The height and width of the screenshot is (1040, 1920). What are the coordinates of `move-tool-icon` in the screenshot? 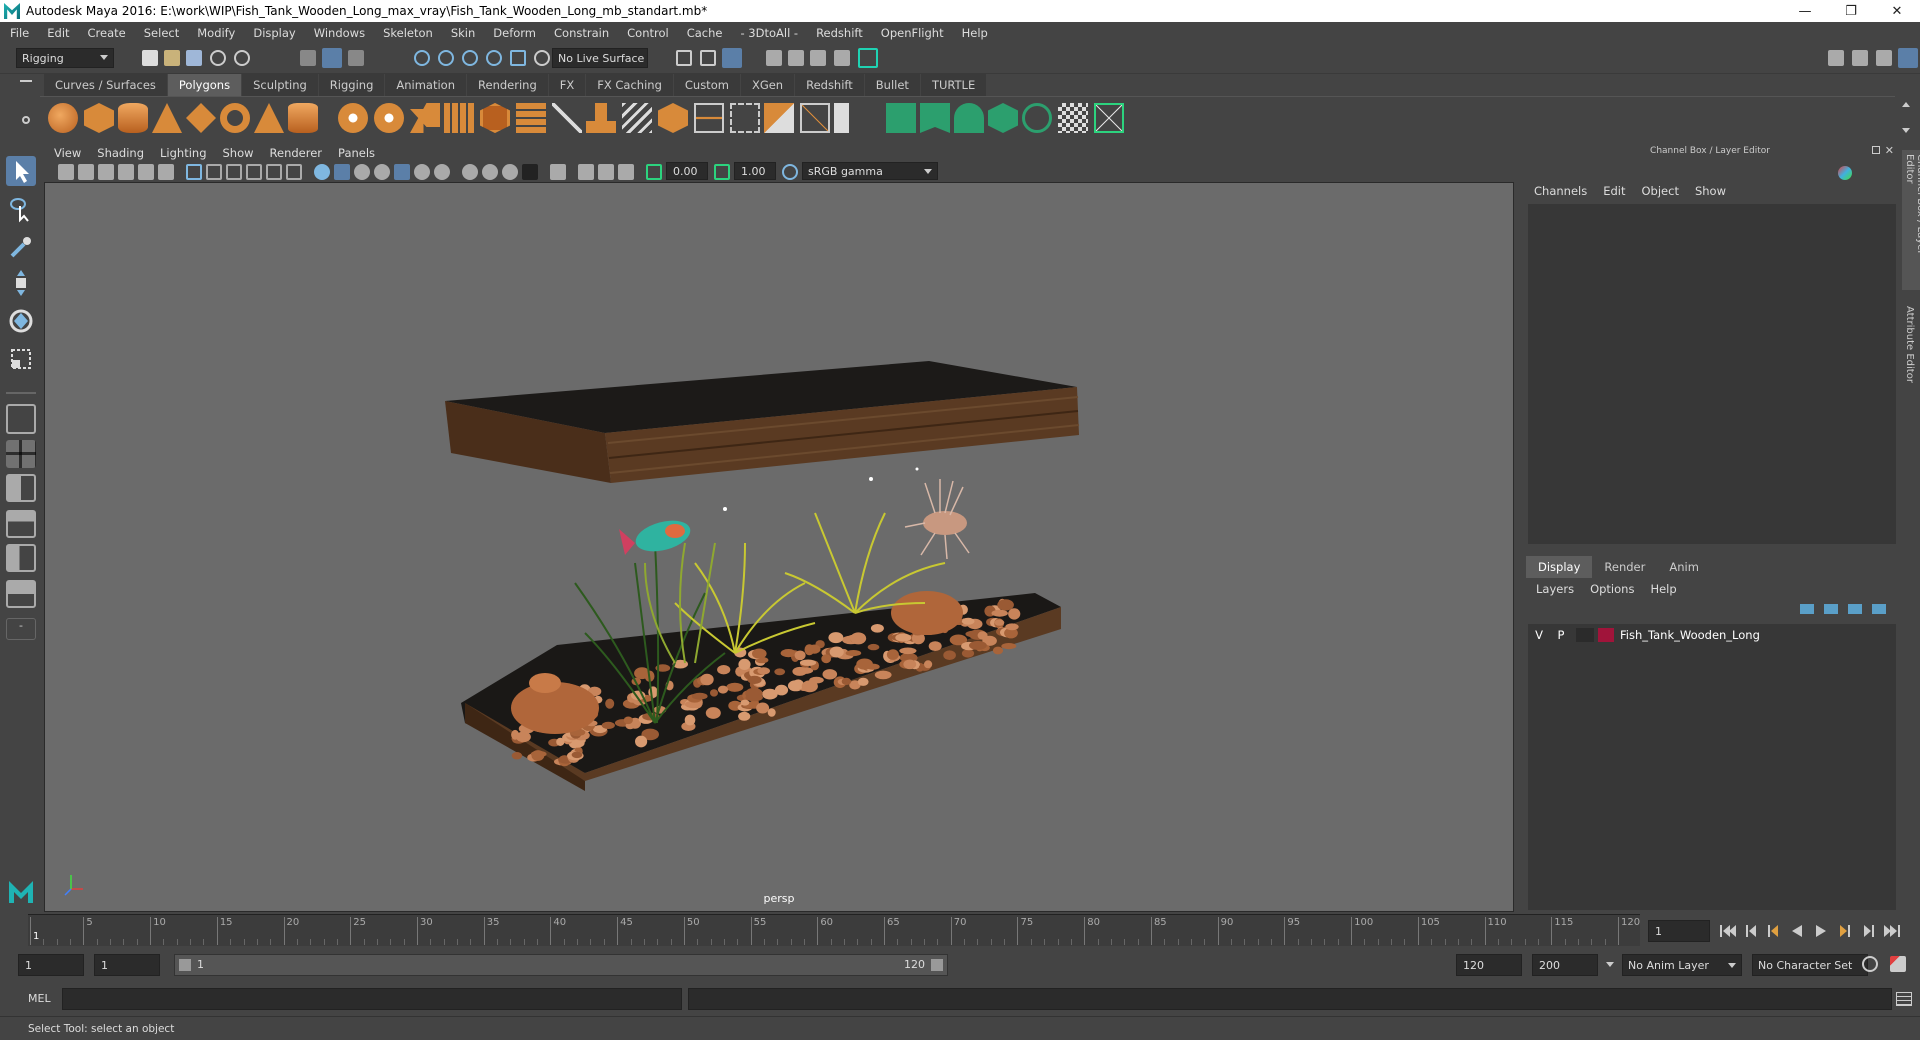 It's located at (21, 283).